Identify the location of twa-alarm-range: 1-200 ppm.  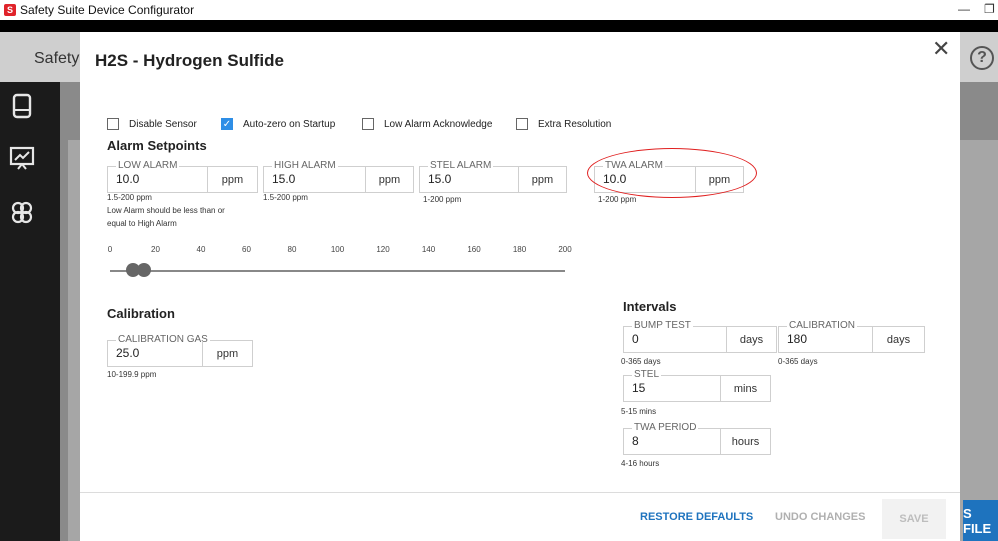
(617, 199).